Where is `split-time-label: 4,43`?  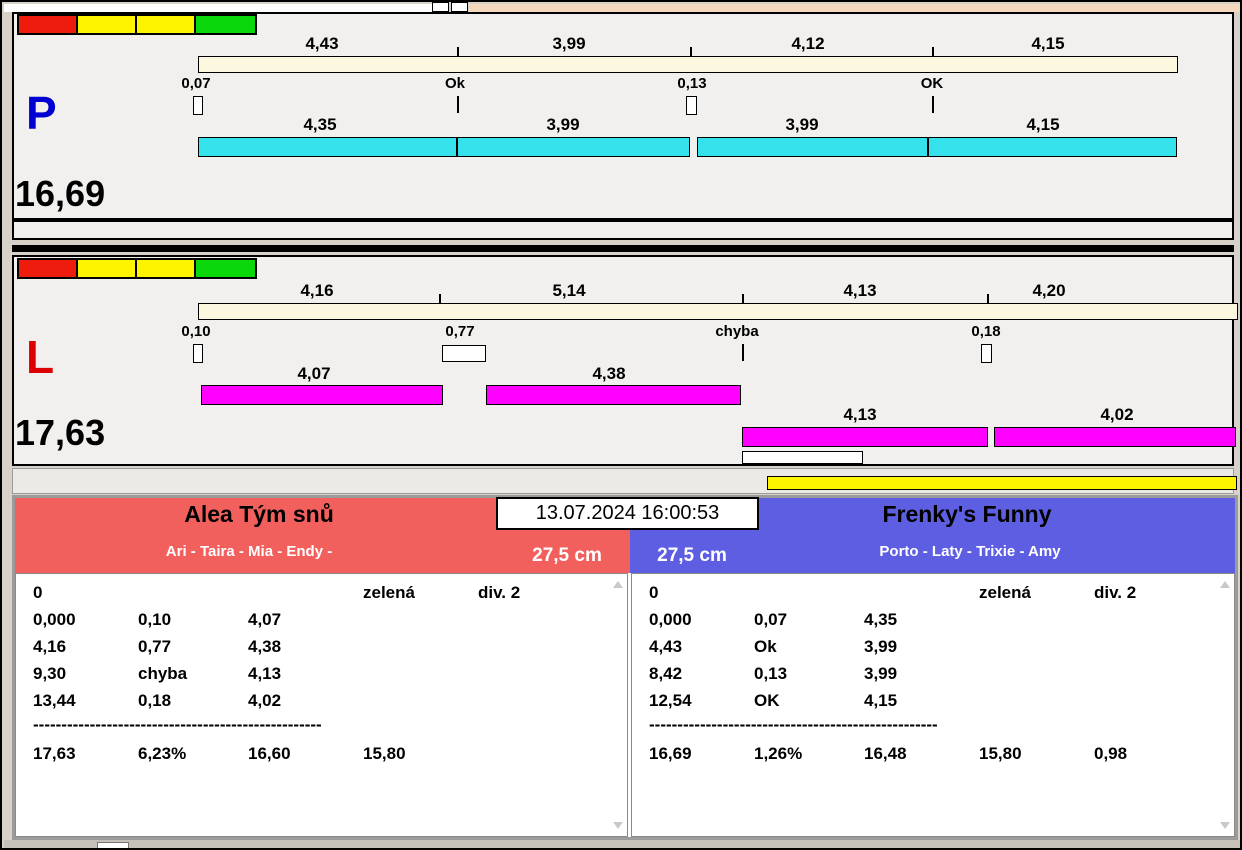 split-time-label: 4,43 is located at coordinates (322, 43).